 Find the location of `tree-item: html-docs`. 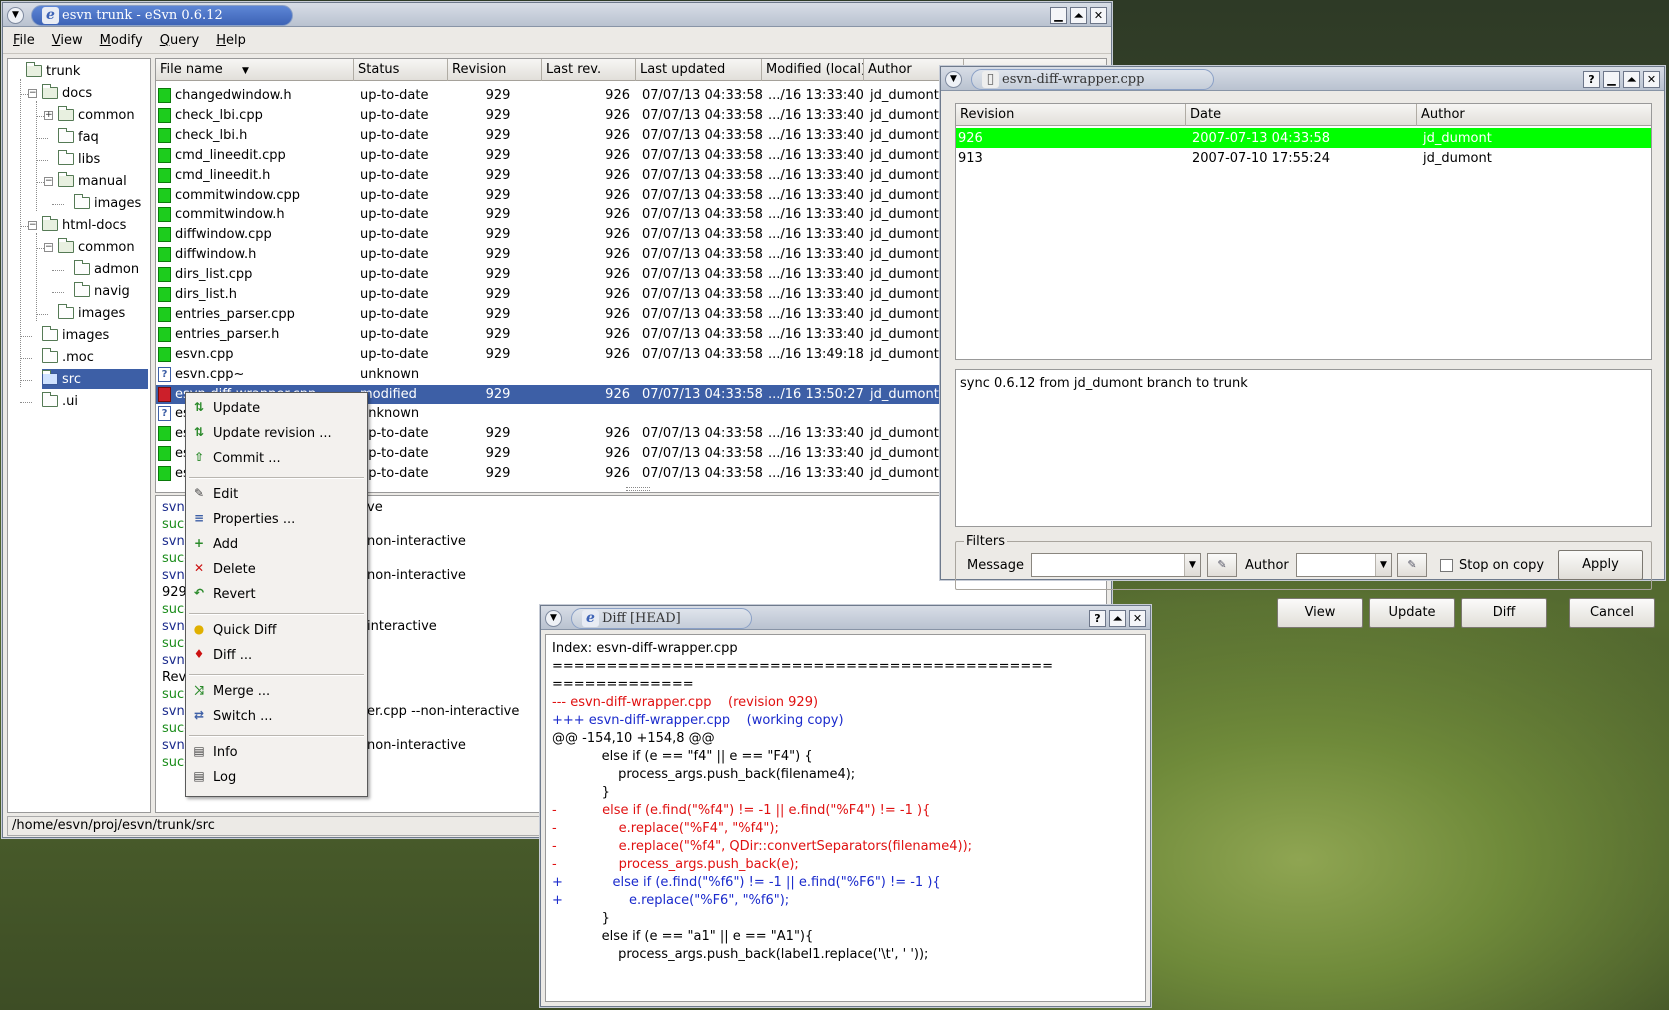

tree-item: html-docs is located at coordinates (84, 225).